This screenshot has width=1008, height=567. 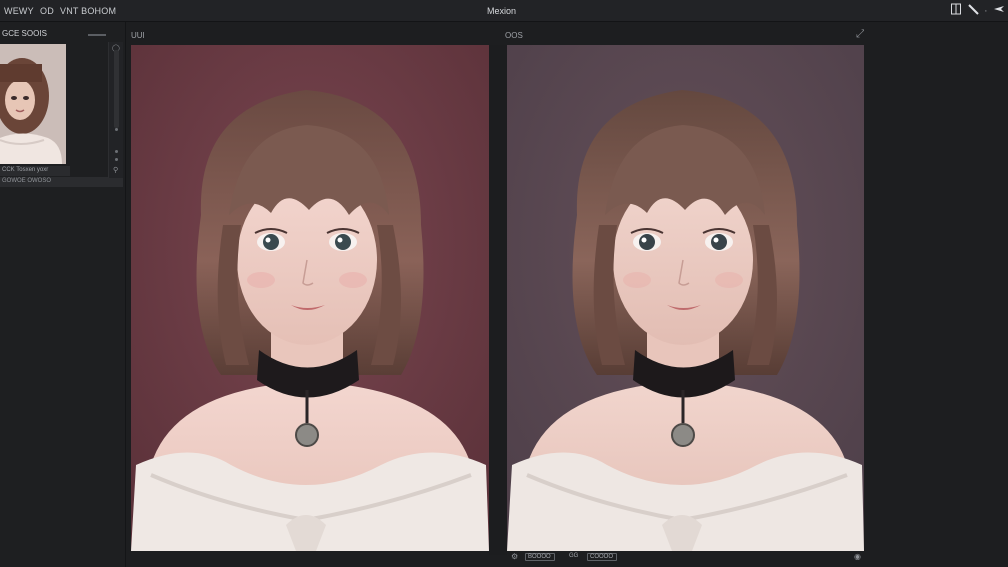 I want to click on thumbnail-caption: CCK Tosxen yoxr, so click(x=35, y=171).